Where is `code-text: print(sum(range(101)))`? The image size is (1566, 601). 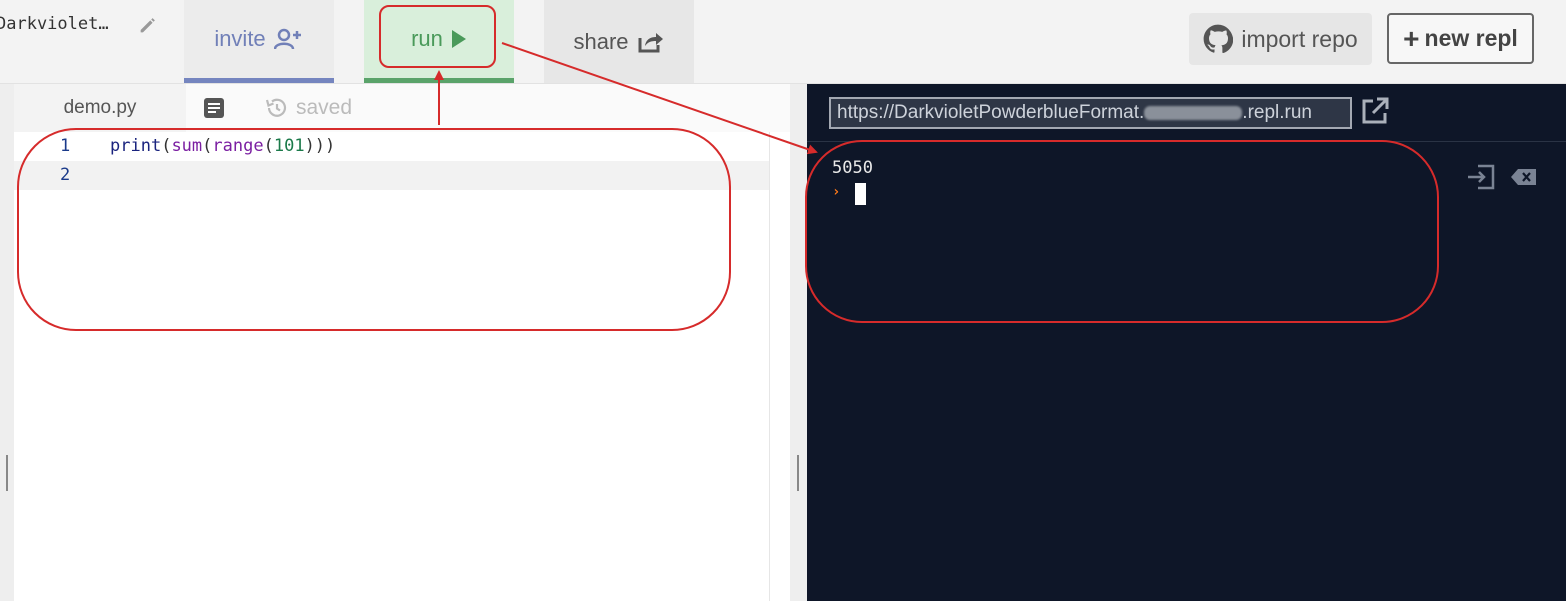
code-text: print(sum(range(101))) is located at coordinates (223, 146).